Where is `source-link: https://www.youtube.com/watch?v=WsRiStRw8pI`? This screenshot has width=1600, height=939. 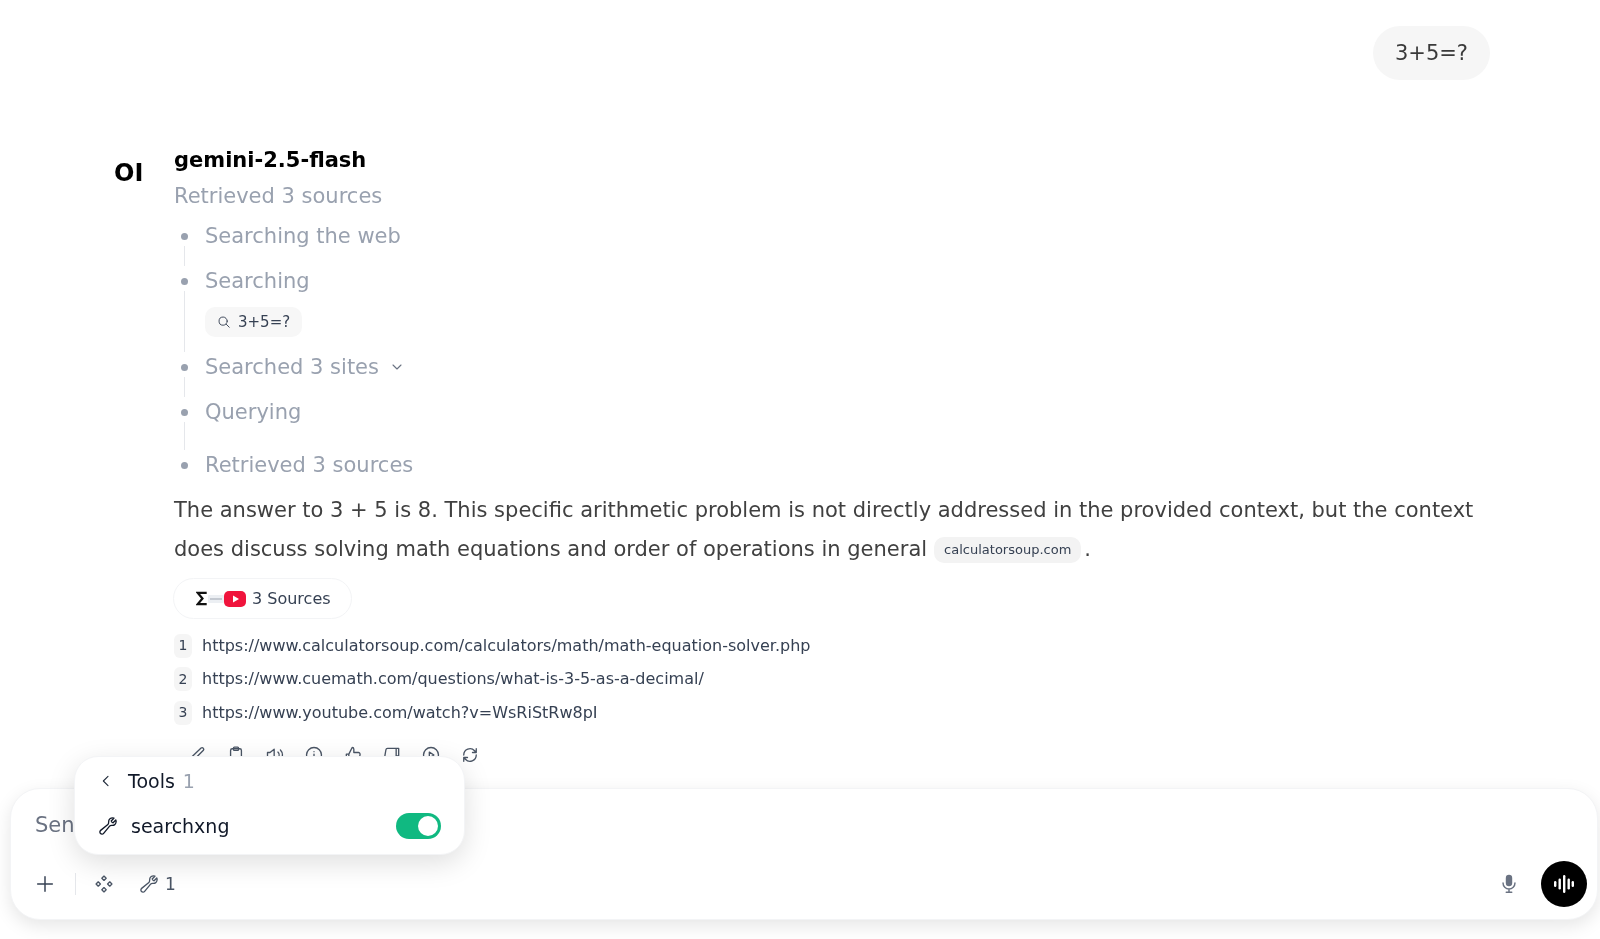 source-link: https://www.youtube.com/watch?v=WsRiStRw8pI is located at coordinates (400, 712).